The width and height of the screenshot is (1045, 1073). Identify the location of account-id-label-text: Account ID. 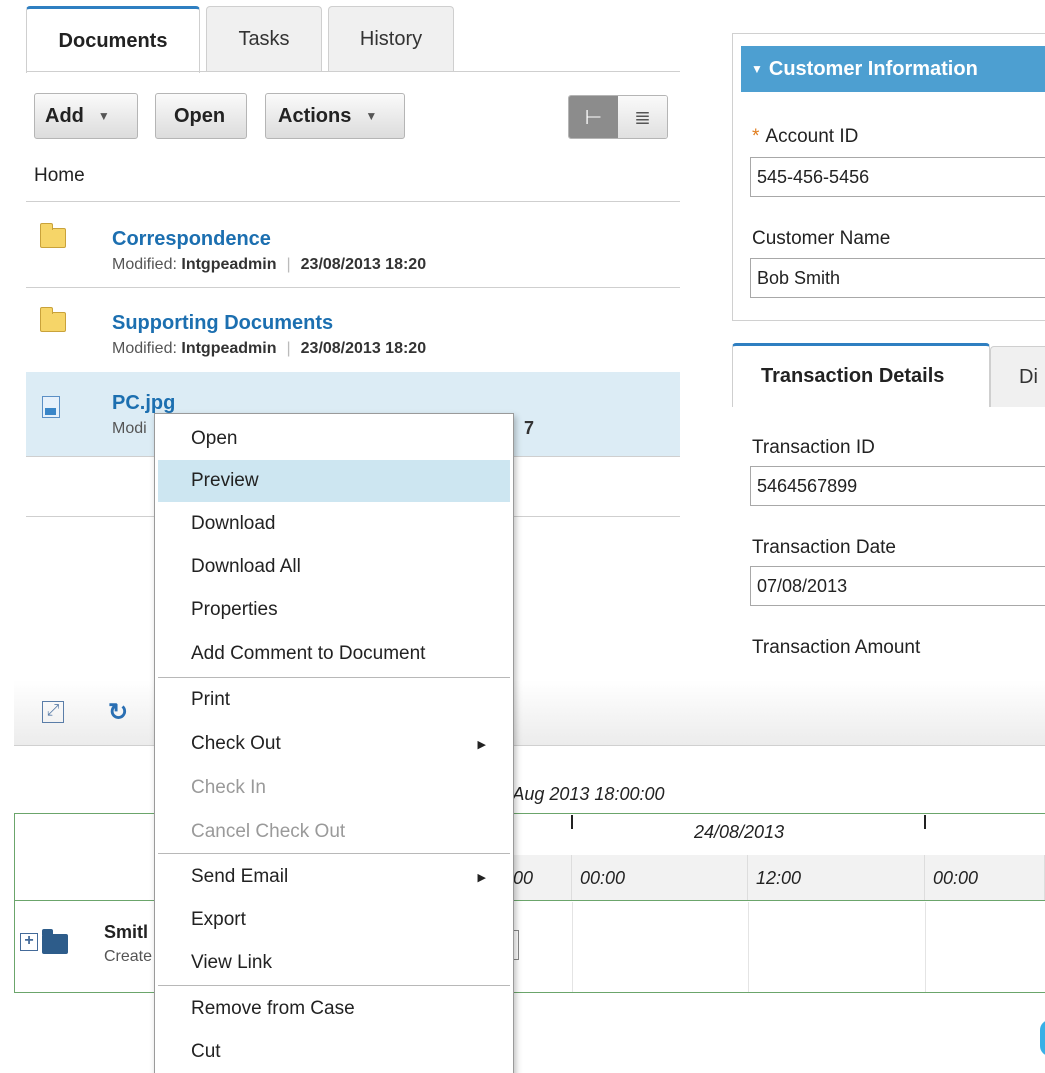
(812, 136).